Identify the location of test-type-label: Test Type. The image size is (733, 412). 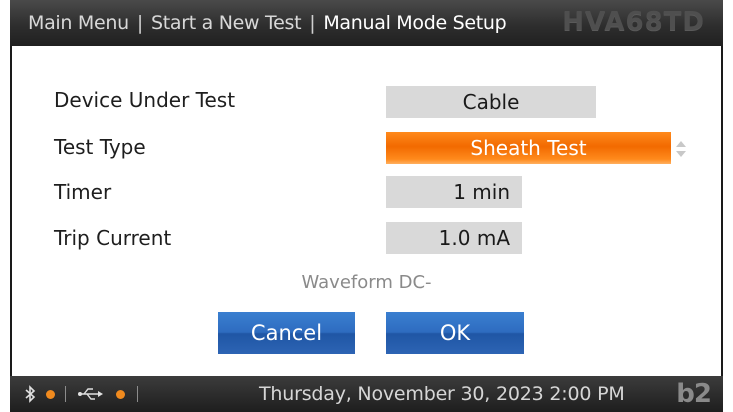
(100, 147).